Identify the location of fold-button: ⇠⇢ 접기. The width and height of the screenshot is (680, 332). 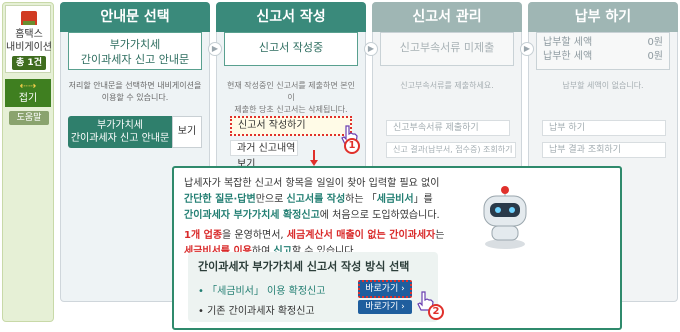
(28, 93).